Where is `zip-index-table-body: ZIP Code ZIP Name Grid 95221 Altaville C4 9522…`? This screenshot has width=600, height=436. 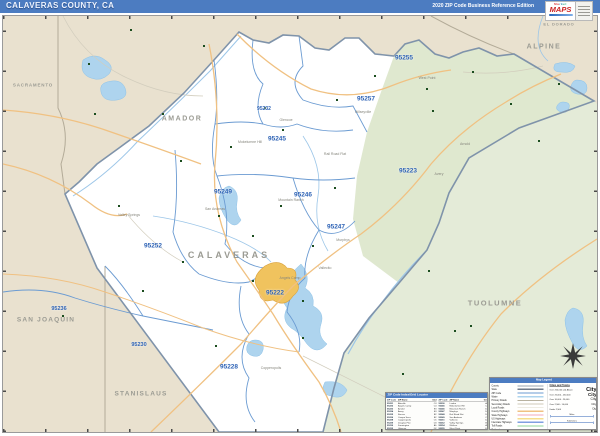
zip-index-table-body: ZIP Code ZIP Name Grid 95221 Altaville C4 9522… is located at coordinates (437, 414).